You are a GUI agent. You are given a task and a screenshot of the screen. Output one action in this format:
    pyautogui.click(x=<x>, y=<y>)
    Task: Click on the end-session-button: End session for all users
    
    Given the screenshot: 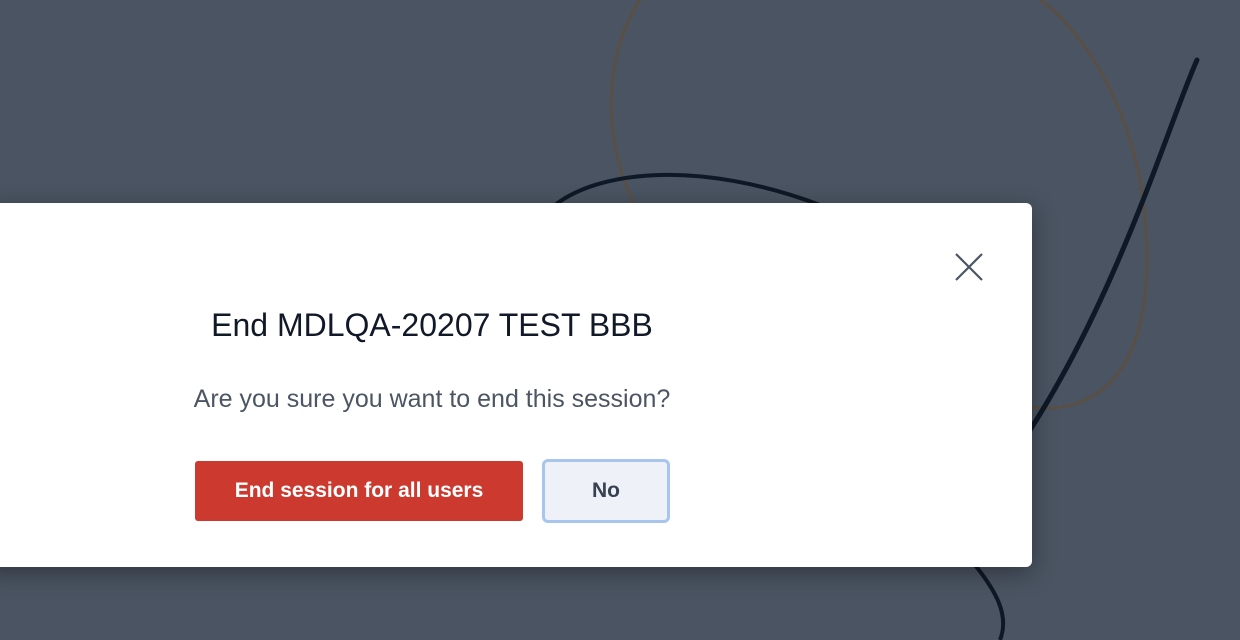 What is the action you would take?
    pyautogui.click(x=359, y=491)
    